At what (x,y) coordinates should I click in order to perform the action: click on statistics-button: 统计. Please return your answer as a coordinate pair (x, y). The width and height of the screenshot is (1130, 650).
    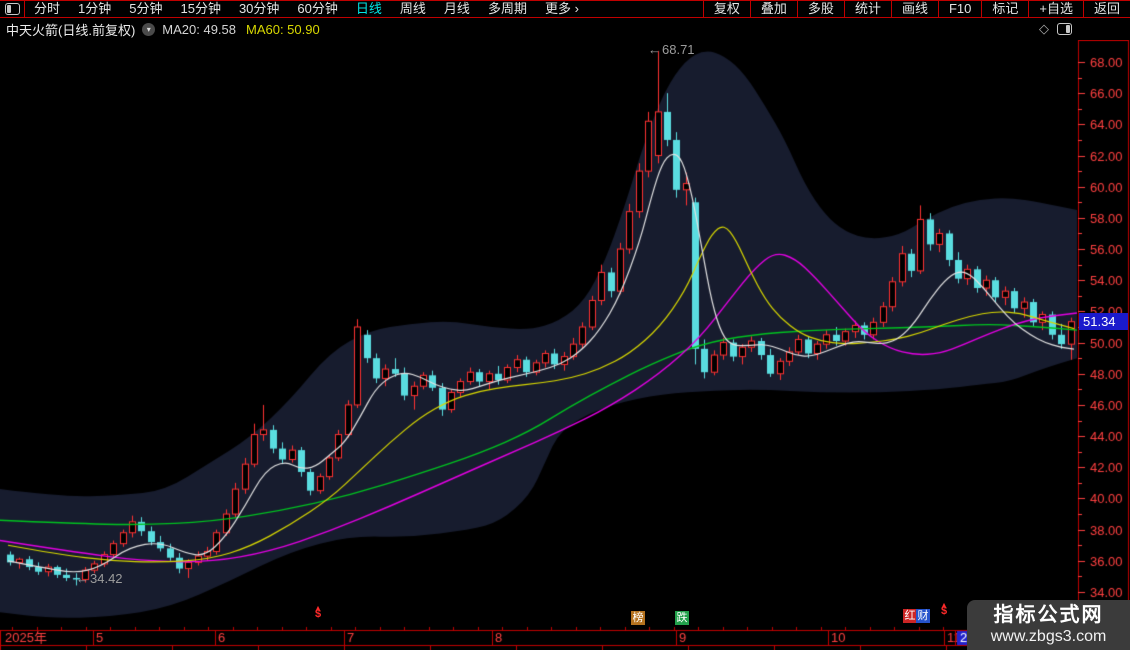
    Looking at the image, I should click on (867, 9).